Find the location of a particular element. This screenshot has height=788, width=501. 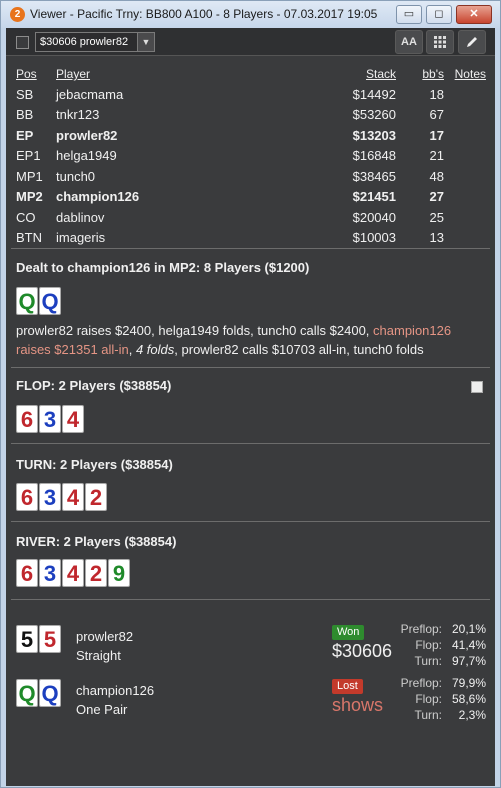

toolbar: $30606 prowler82 ▼ AA is located at coordinates (250, 42).